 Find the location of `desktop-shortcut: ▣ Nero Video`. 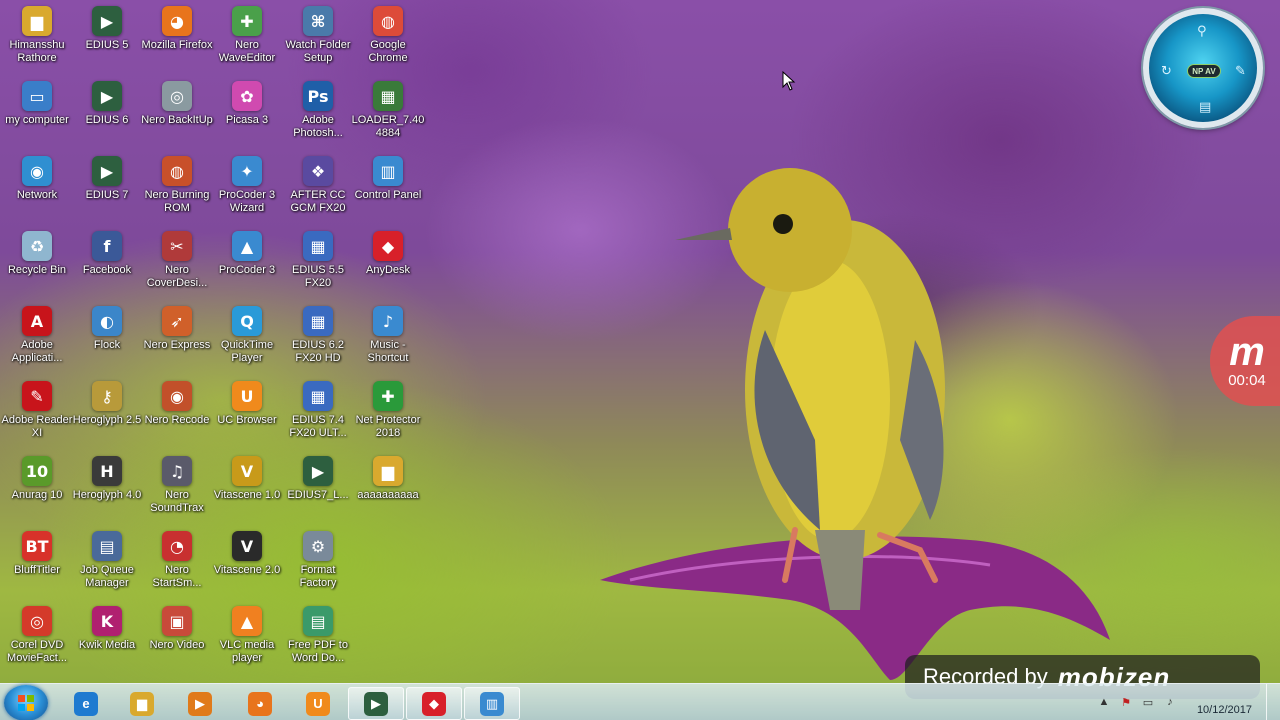

desktop-shortcut: ▣ Nero Video is located at coordinates (177, 629).